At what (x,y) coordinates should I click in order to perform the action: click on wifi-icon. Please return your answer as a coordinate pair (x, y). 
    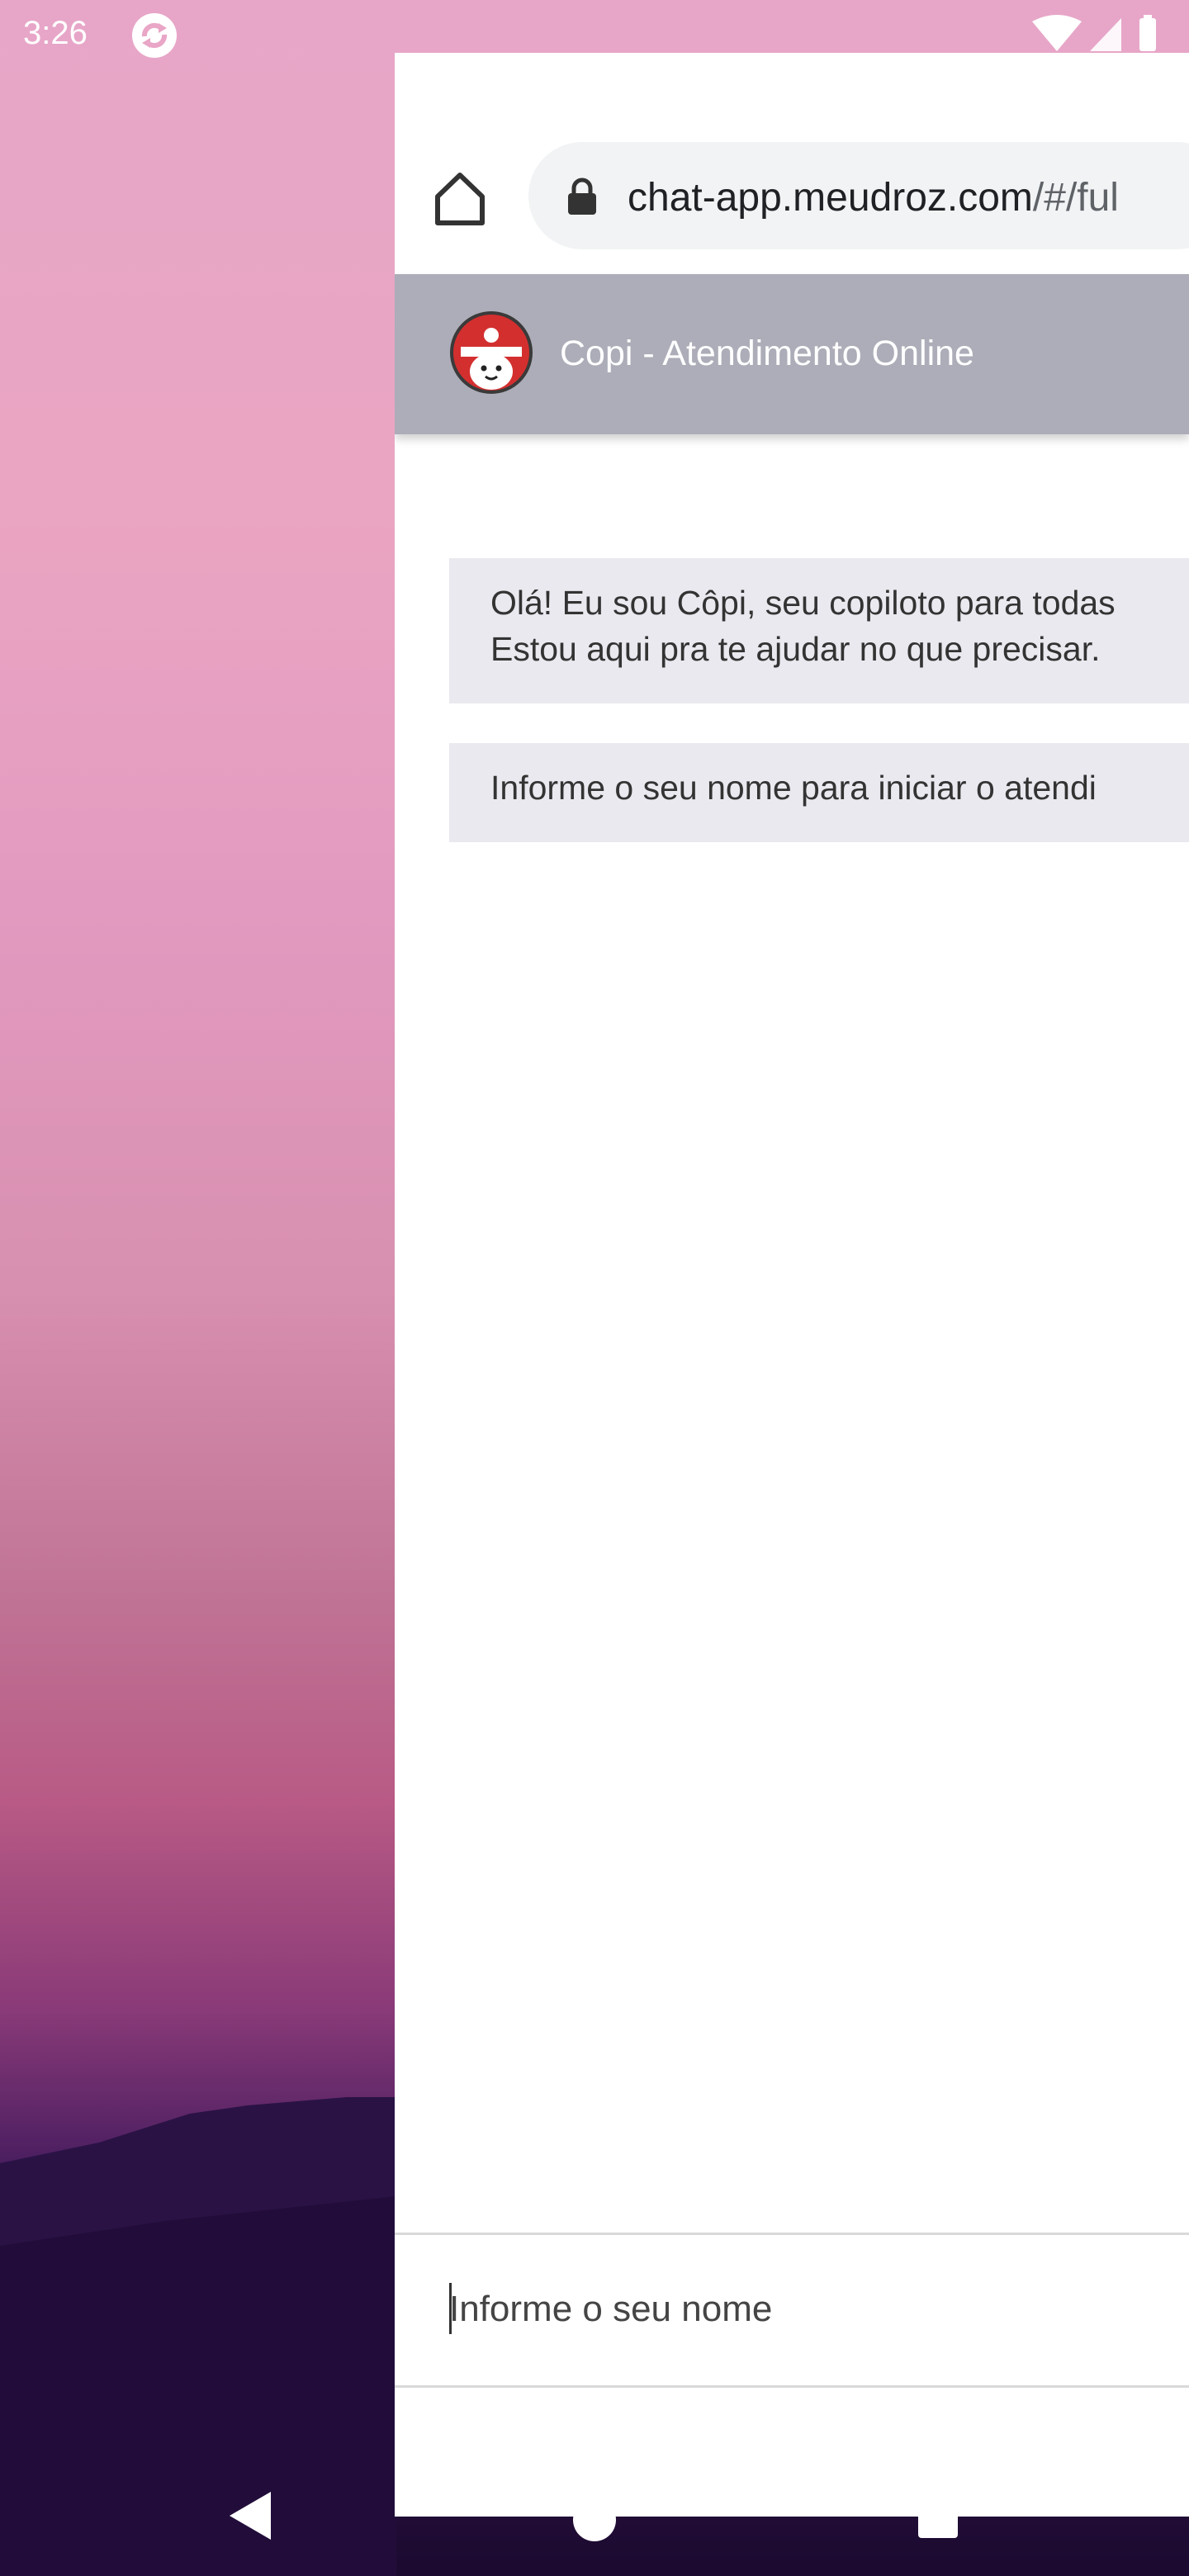
    Looking at the image, I should click on (1057, 33).